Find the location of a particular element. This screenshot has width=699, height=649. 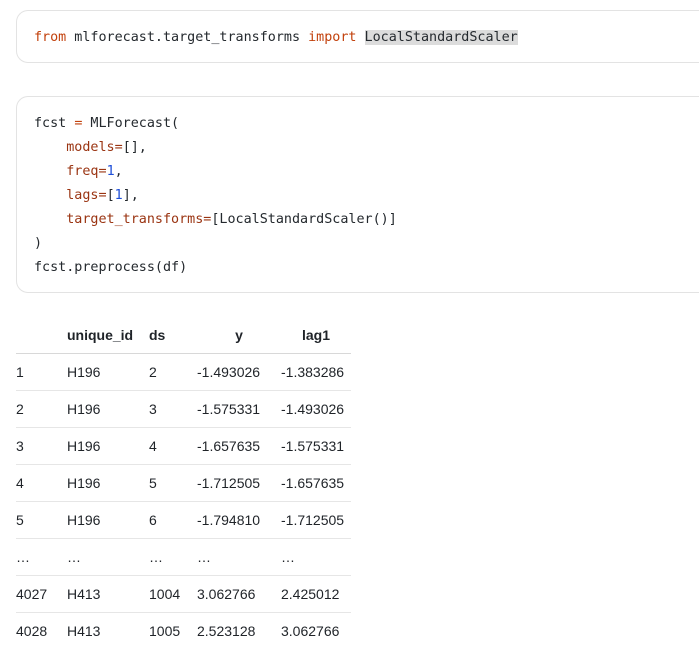

cell-y: -1.712505 is located at coordinates (239, 483).